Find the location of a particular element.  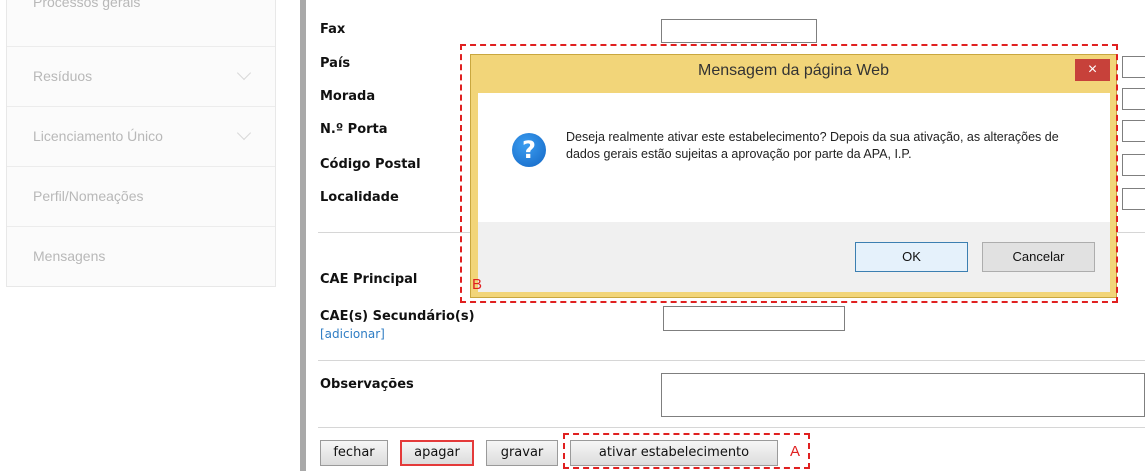

sidebar-item-licenciamento-unico: Licenciamento Único is located at coordinates (141, 137).